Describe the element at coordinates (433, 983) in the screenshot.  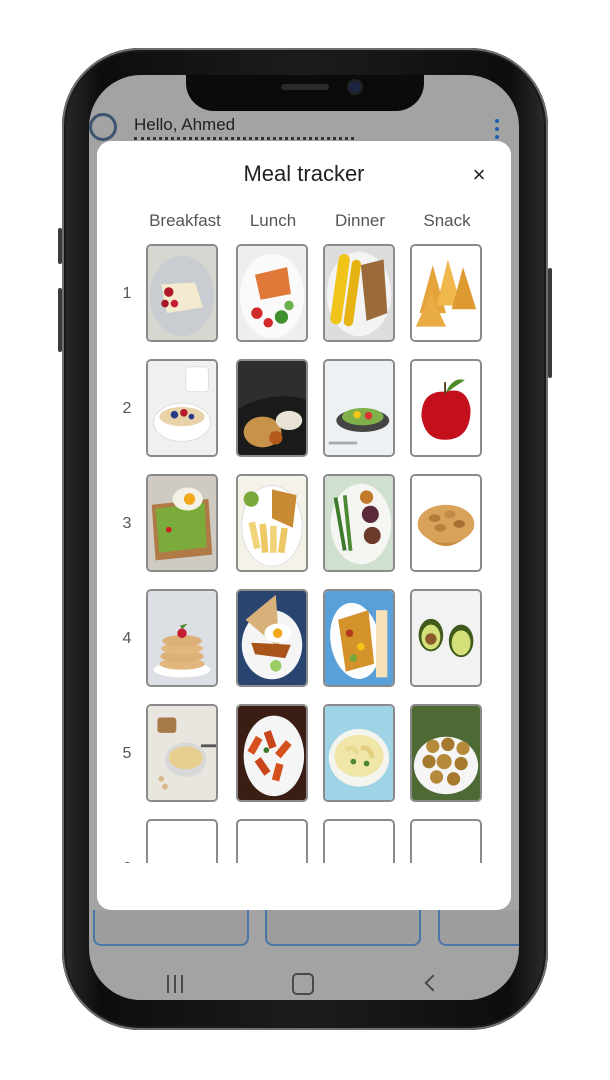
I see `back-icon` at that location.